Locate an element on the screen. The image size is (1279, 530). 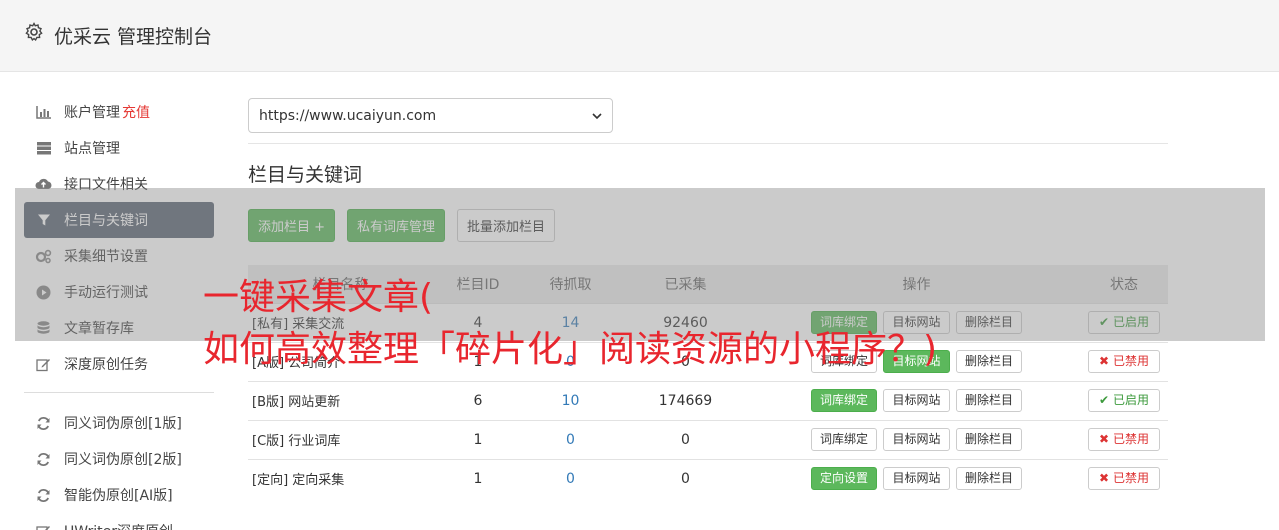
column-id: 6 is located at coordinates (478, 400).